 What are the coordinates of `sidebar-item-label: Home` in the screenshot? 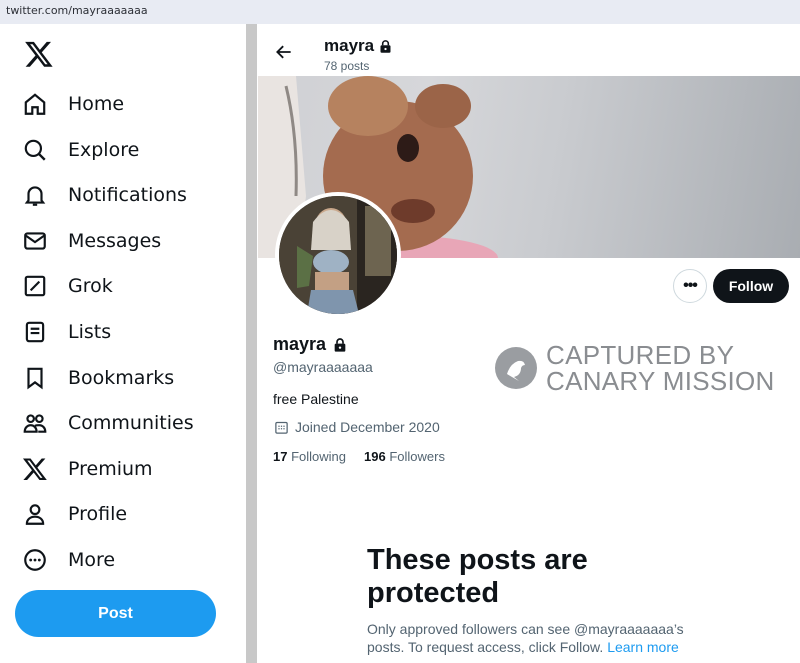 It's located at (96, 104).